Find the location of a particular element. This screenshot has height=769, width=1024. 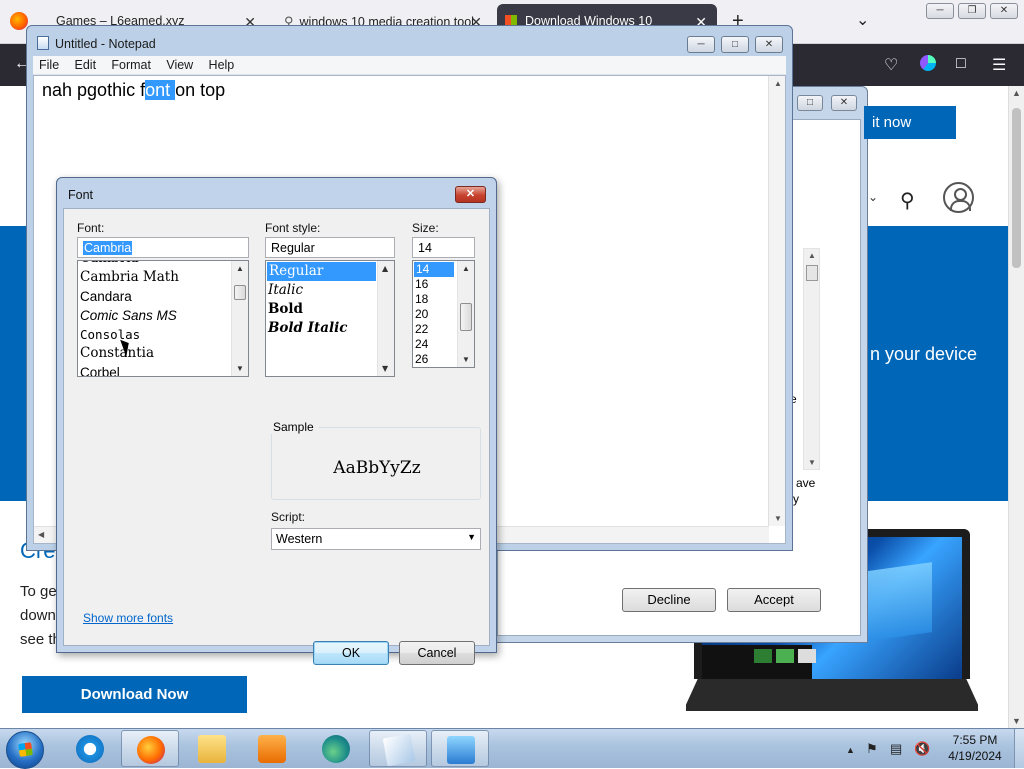

font-style-list: Regular Italic Bold Bold Italic ▲ ▼ is located at coordinates (330, 318).